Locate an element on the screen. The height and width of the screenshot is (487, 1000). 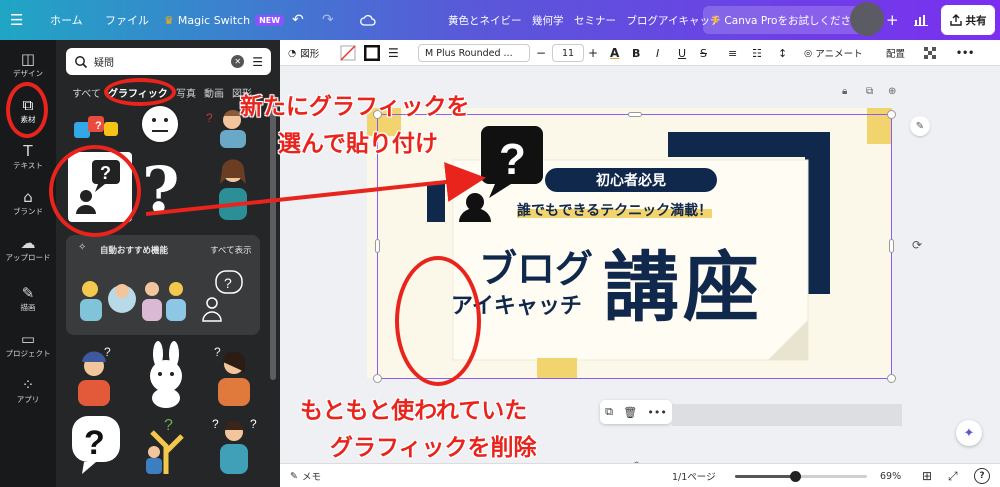
notes-label: メモ is located at coordinates (311, 477).